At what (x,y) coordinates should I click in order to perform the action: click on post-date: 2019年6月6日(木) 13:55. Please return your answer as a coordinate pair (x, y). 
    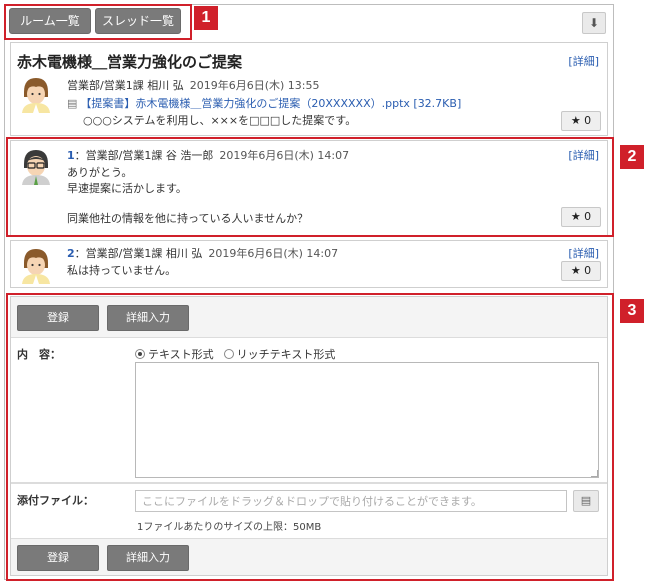
    Looking at the image, I should click on (254, 85).